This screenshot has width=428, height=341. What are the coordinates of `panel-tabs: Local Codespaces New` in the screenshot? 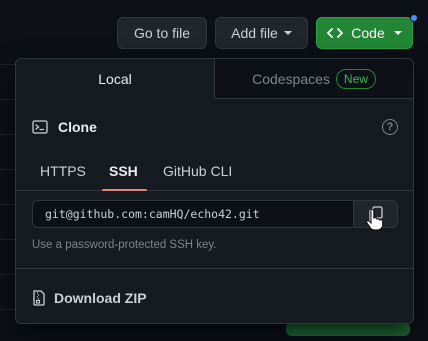 It's located at (214, 79).